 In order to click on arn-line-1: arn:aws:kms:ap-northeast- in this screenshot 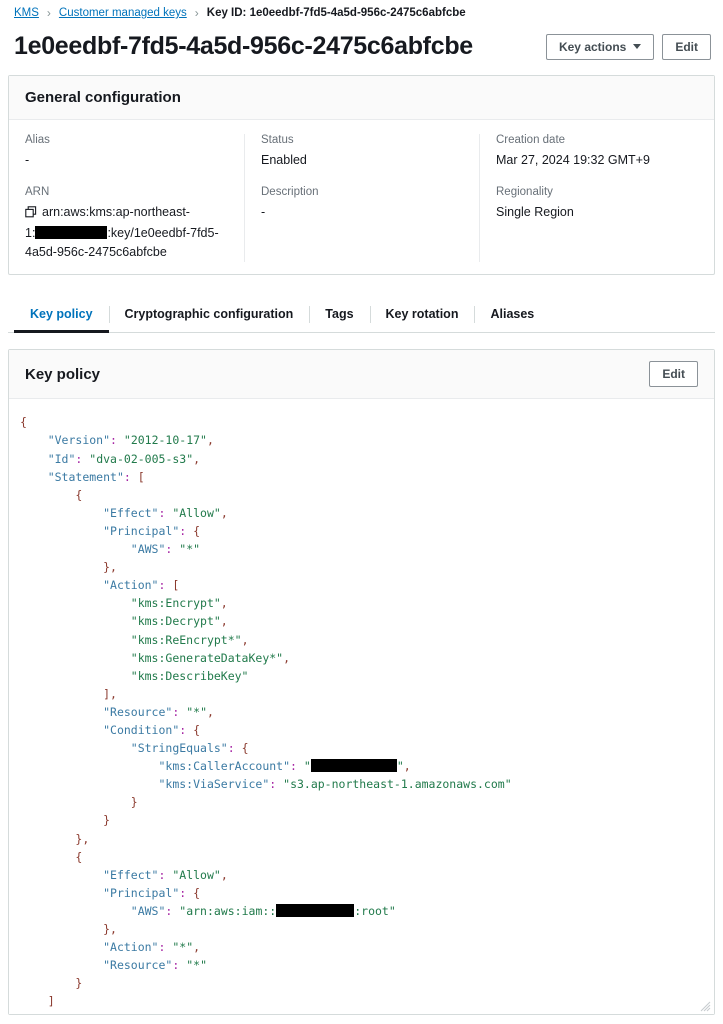, I will do `click(116, 212)`.